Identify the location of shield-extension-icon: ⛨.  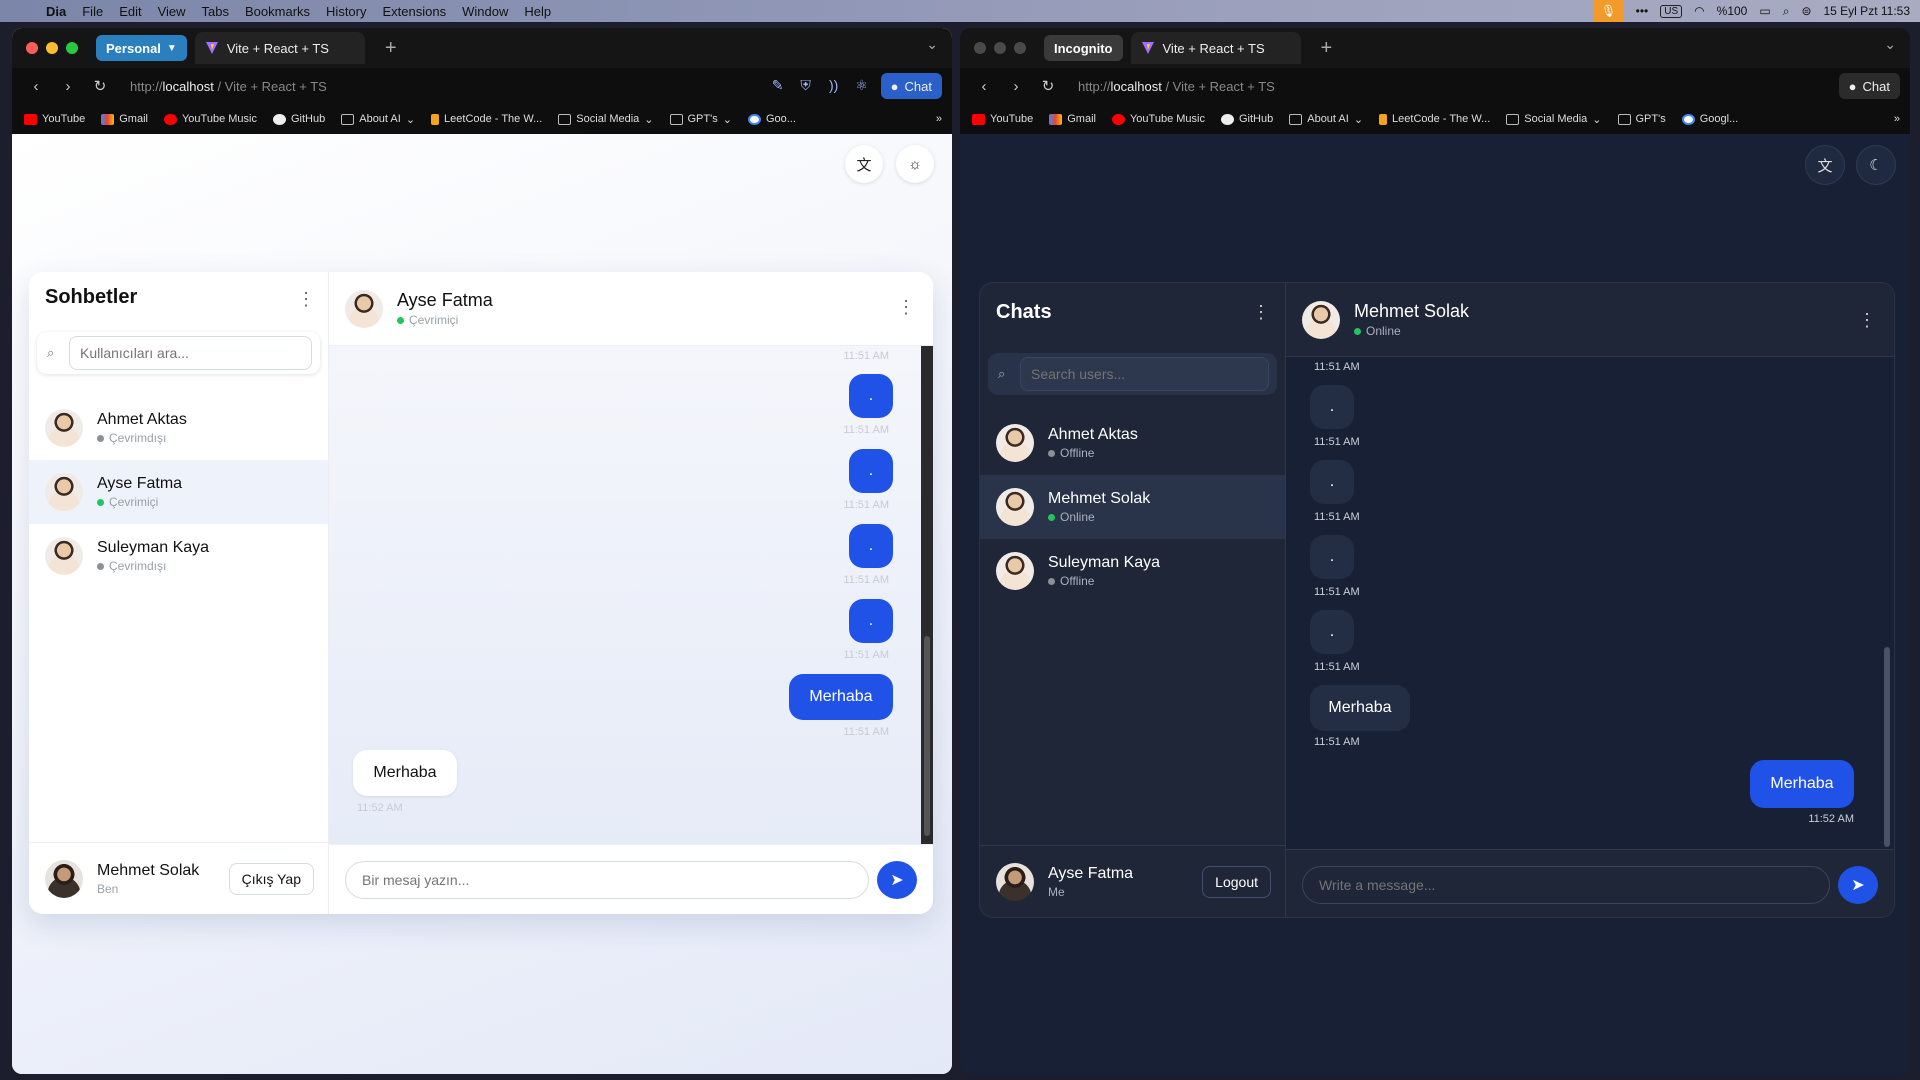
(806, 86).